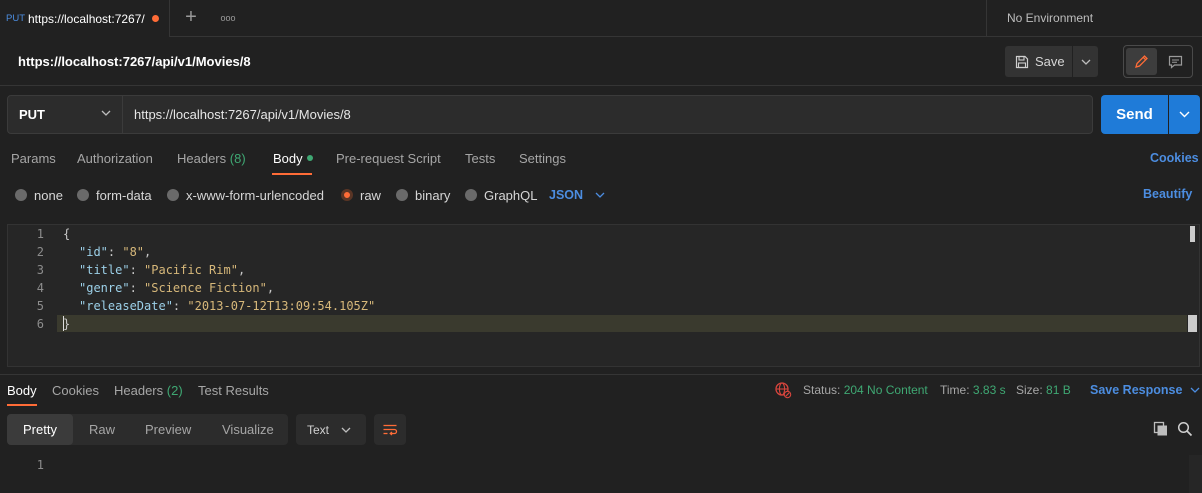 The width and height of the screenshot is (1202, 493). I want to click on size-value: 81 B, so click(1058, 390).